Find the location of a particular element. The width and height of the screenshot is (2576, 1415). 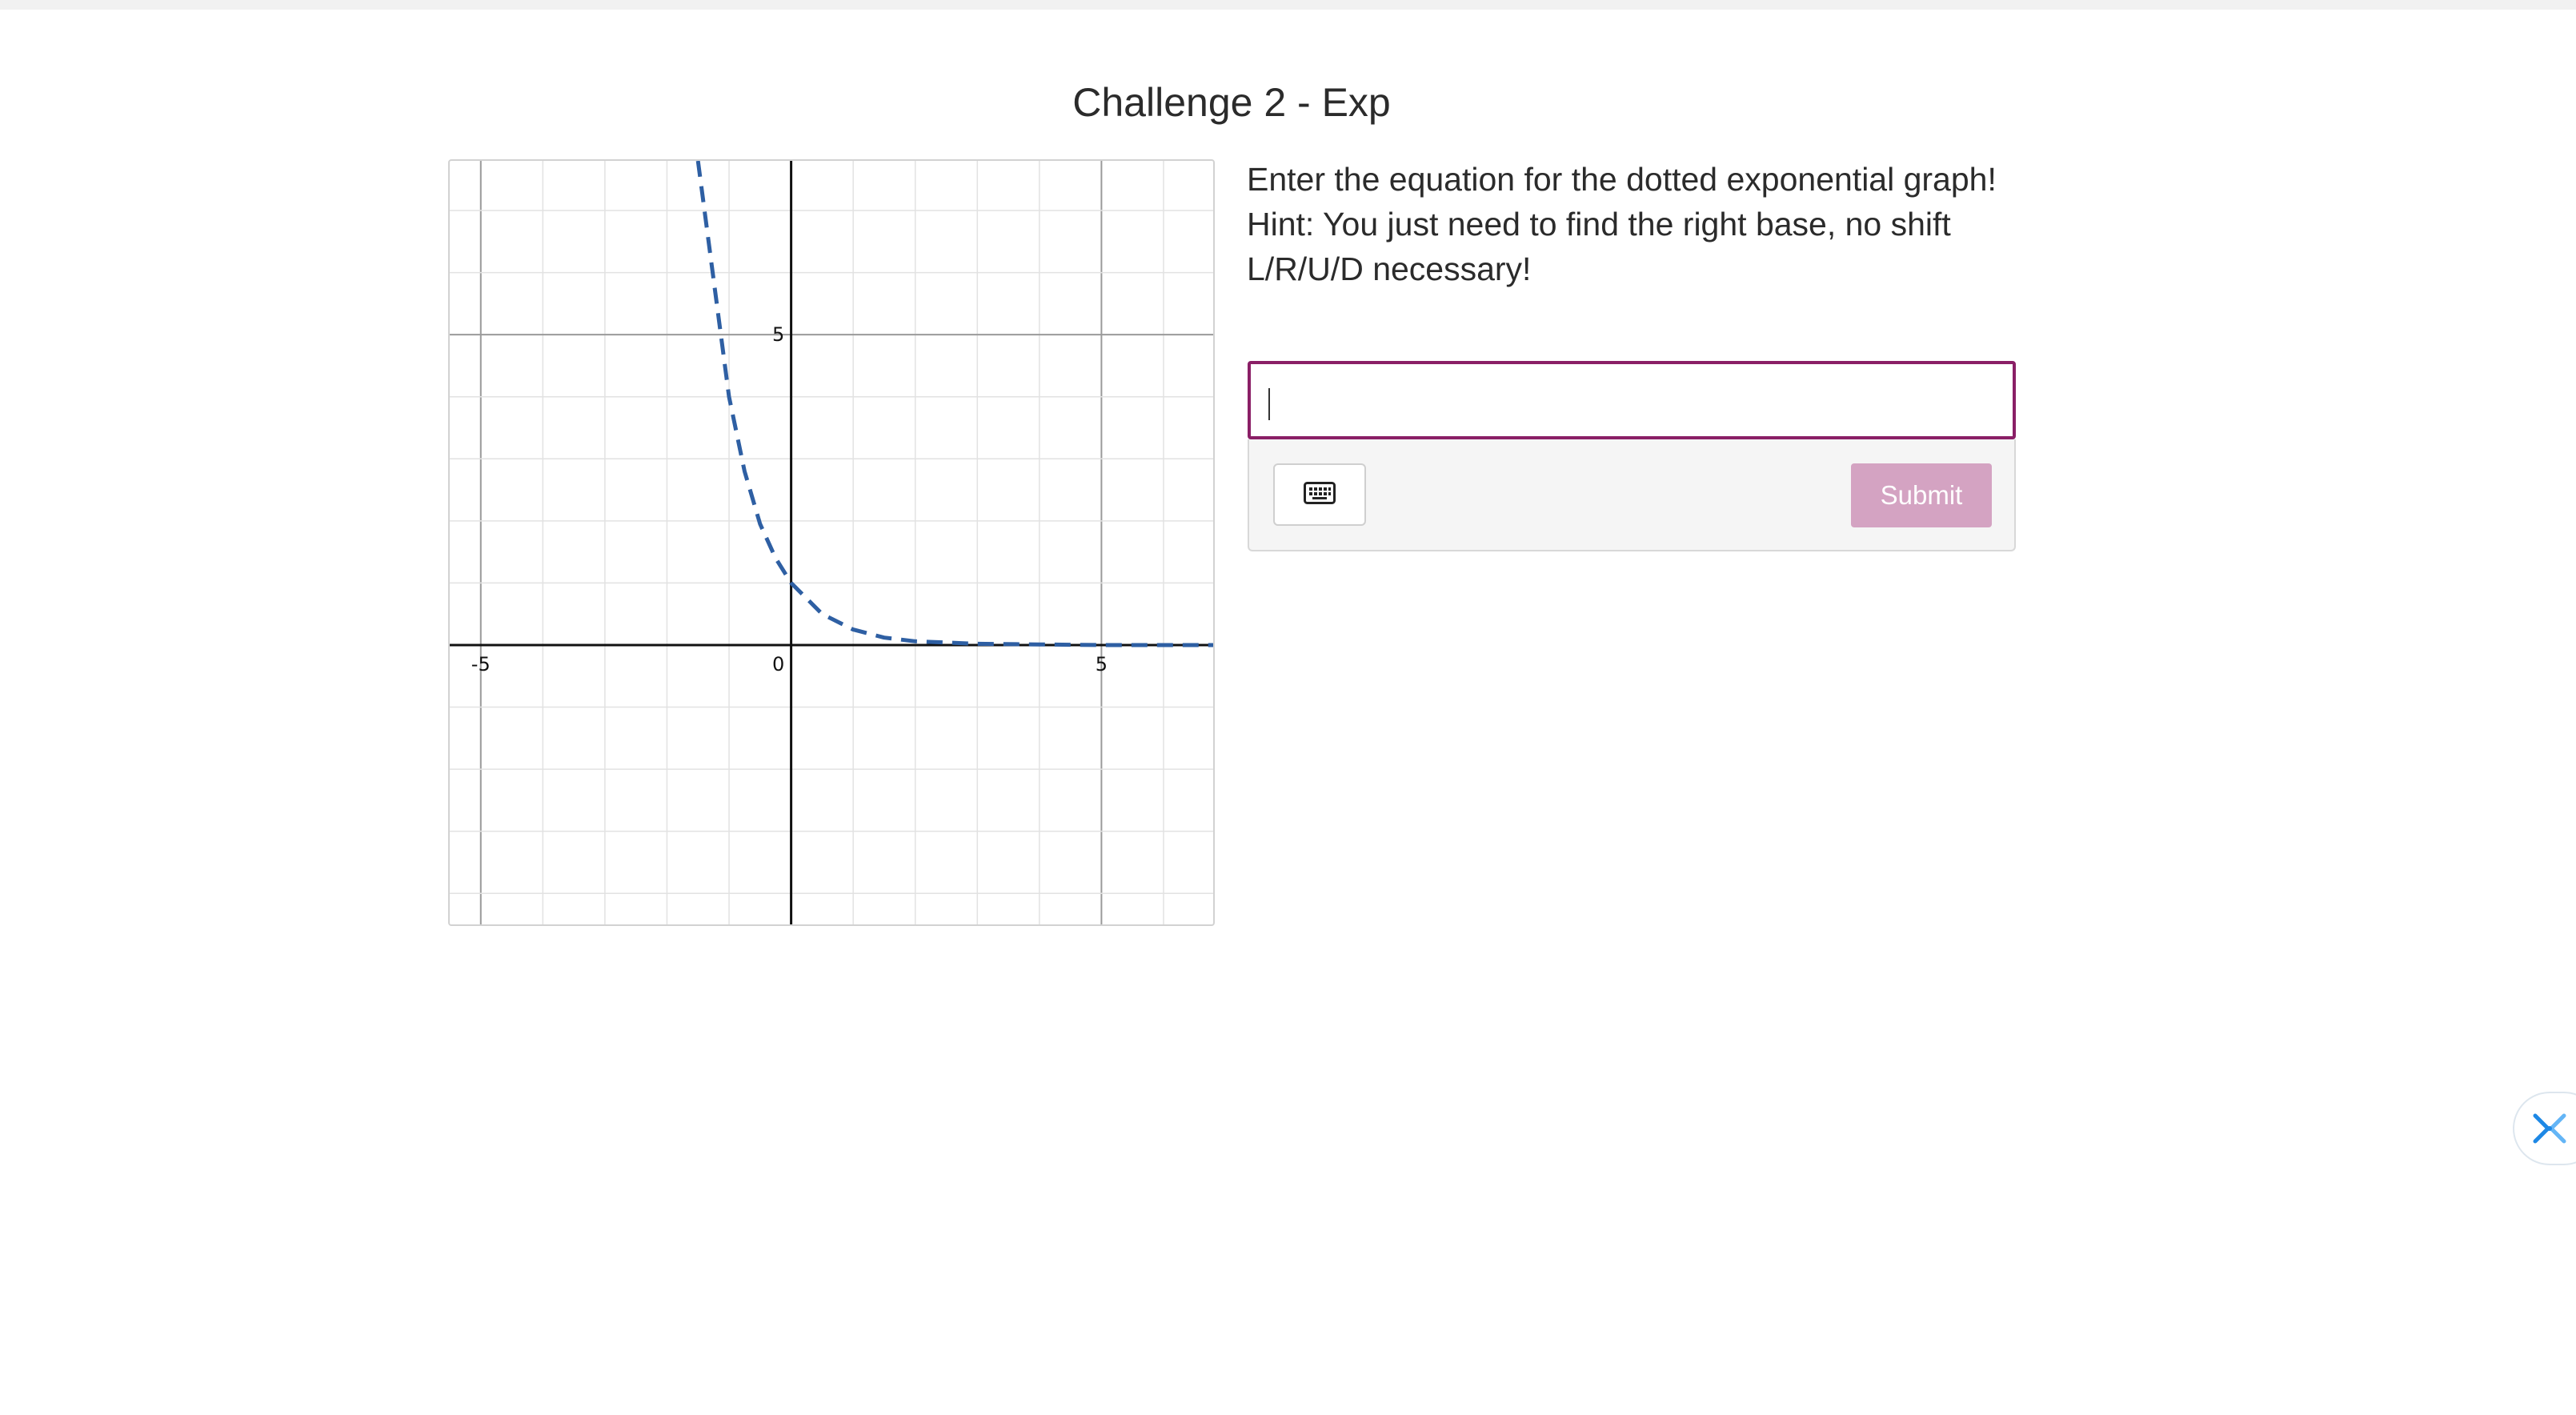

y-tick-label: 5 is located at coordinates (778, 335).